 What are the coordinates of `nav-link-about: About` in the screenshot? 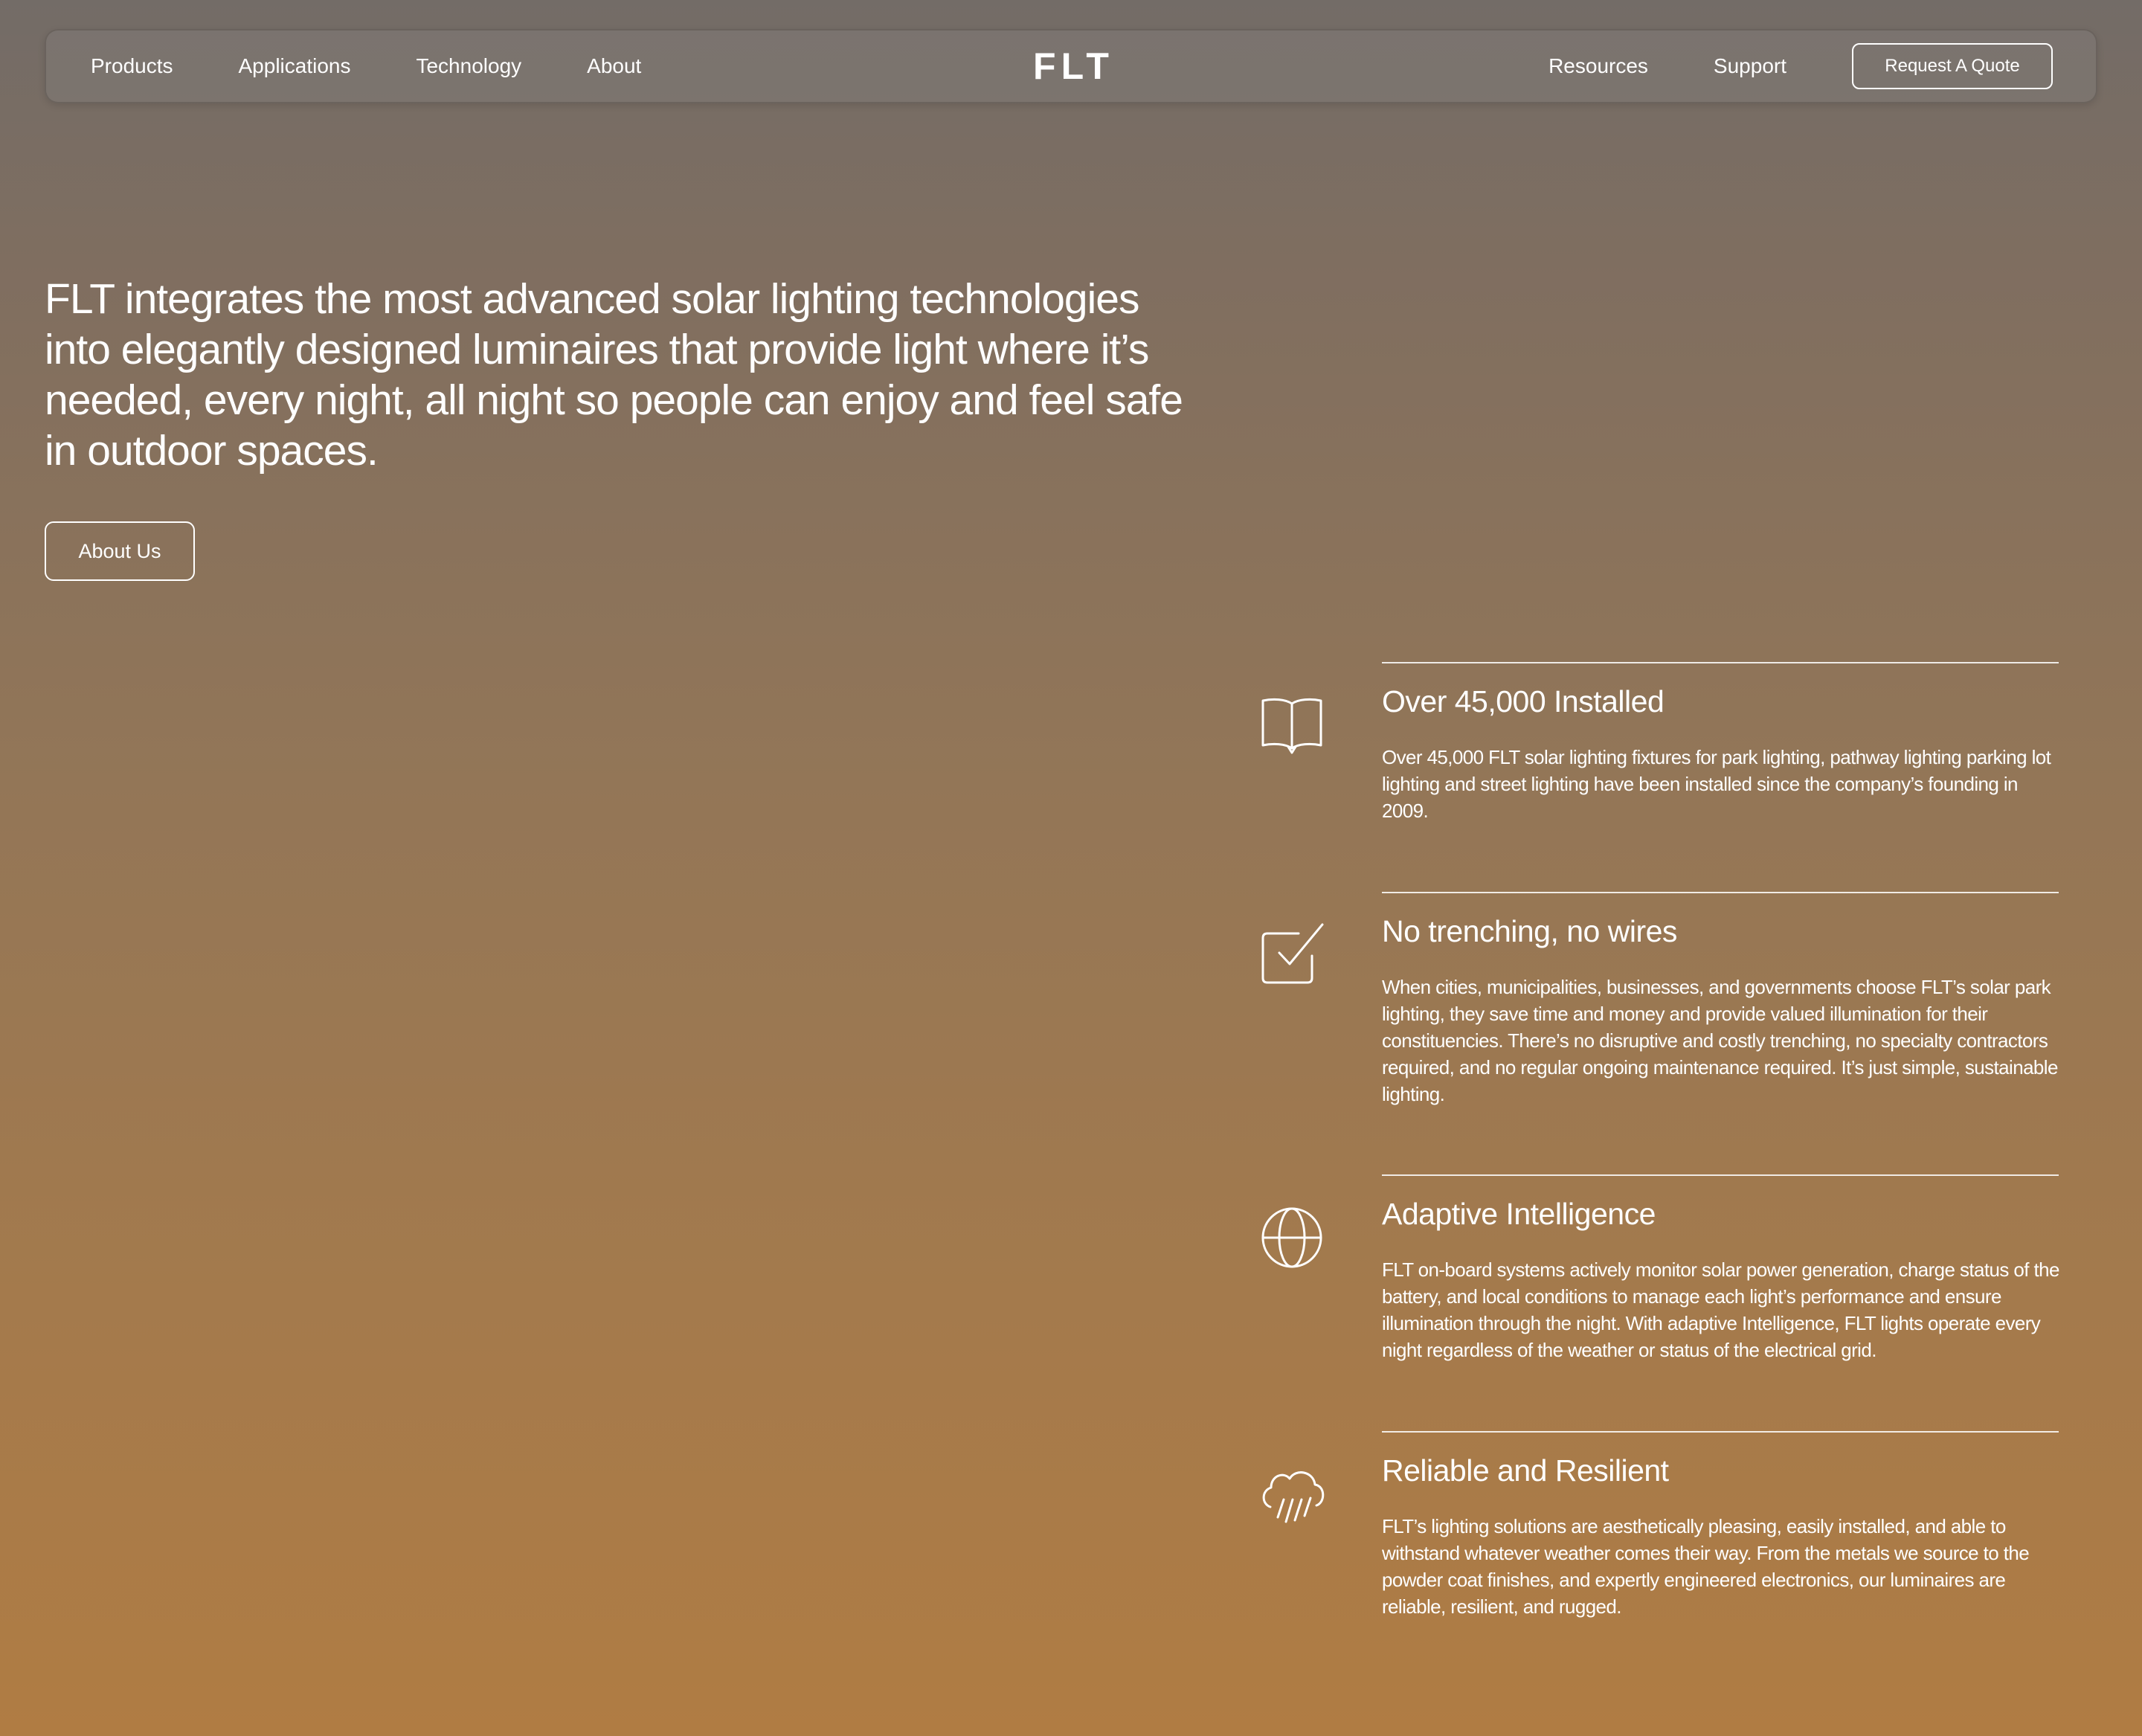 It's located at (614, 66).